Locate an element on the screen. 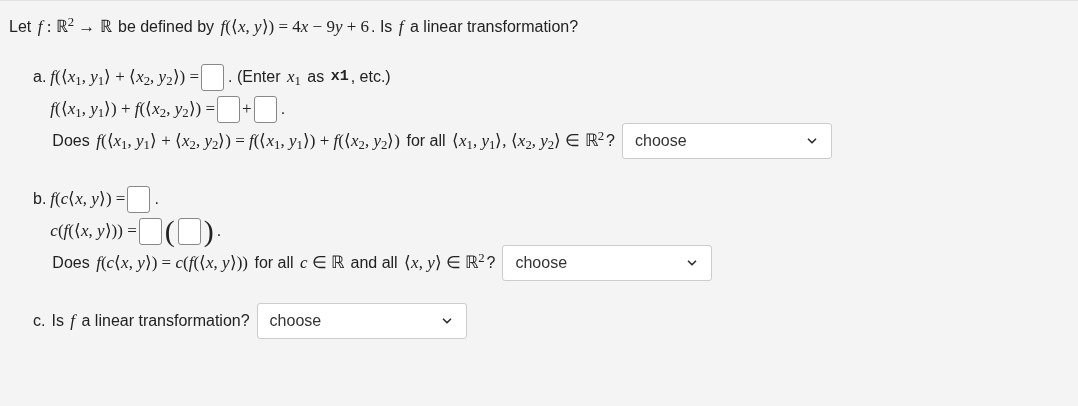 The image size is (1078, 406). question-text: as is located at coordinates (316, 77).